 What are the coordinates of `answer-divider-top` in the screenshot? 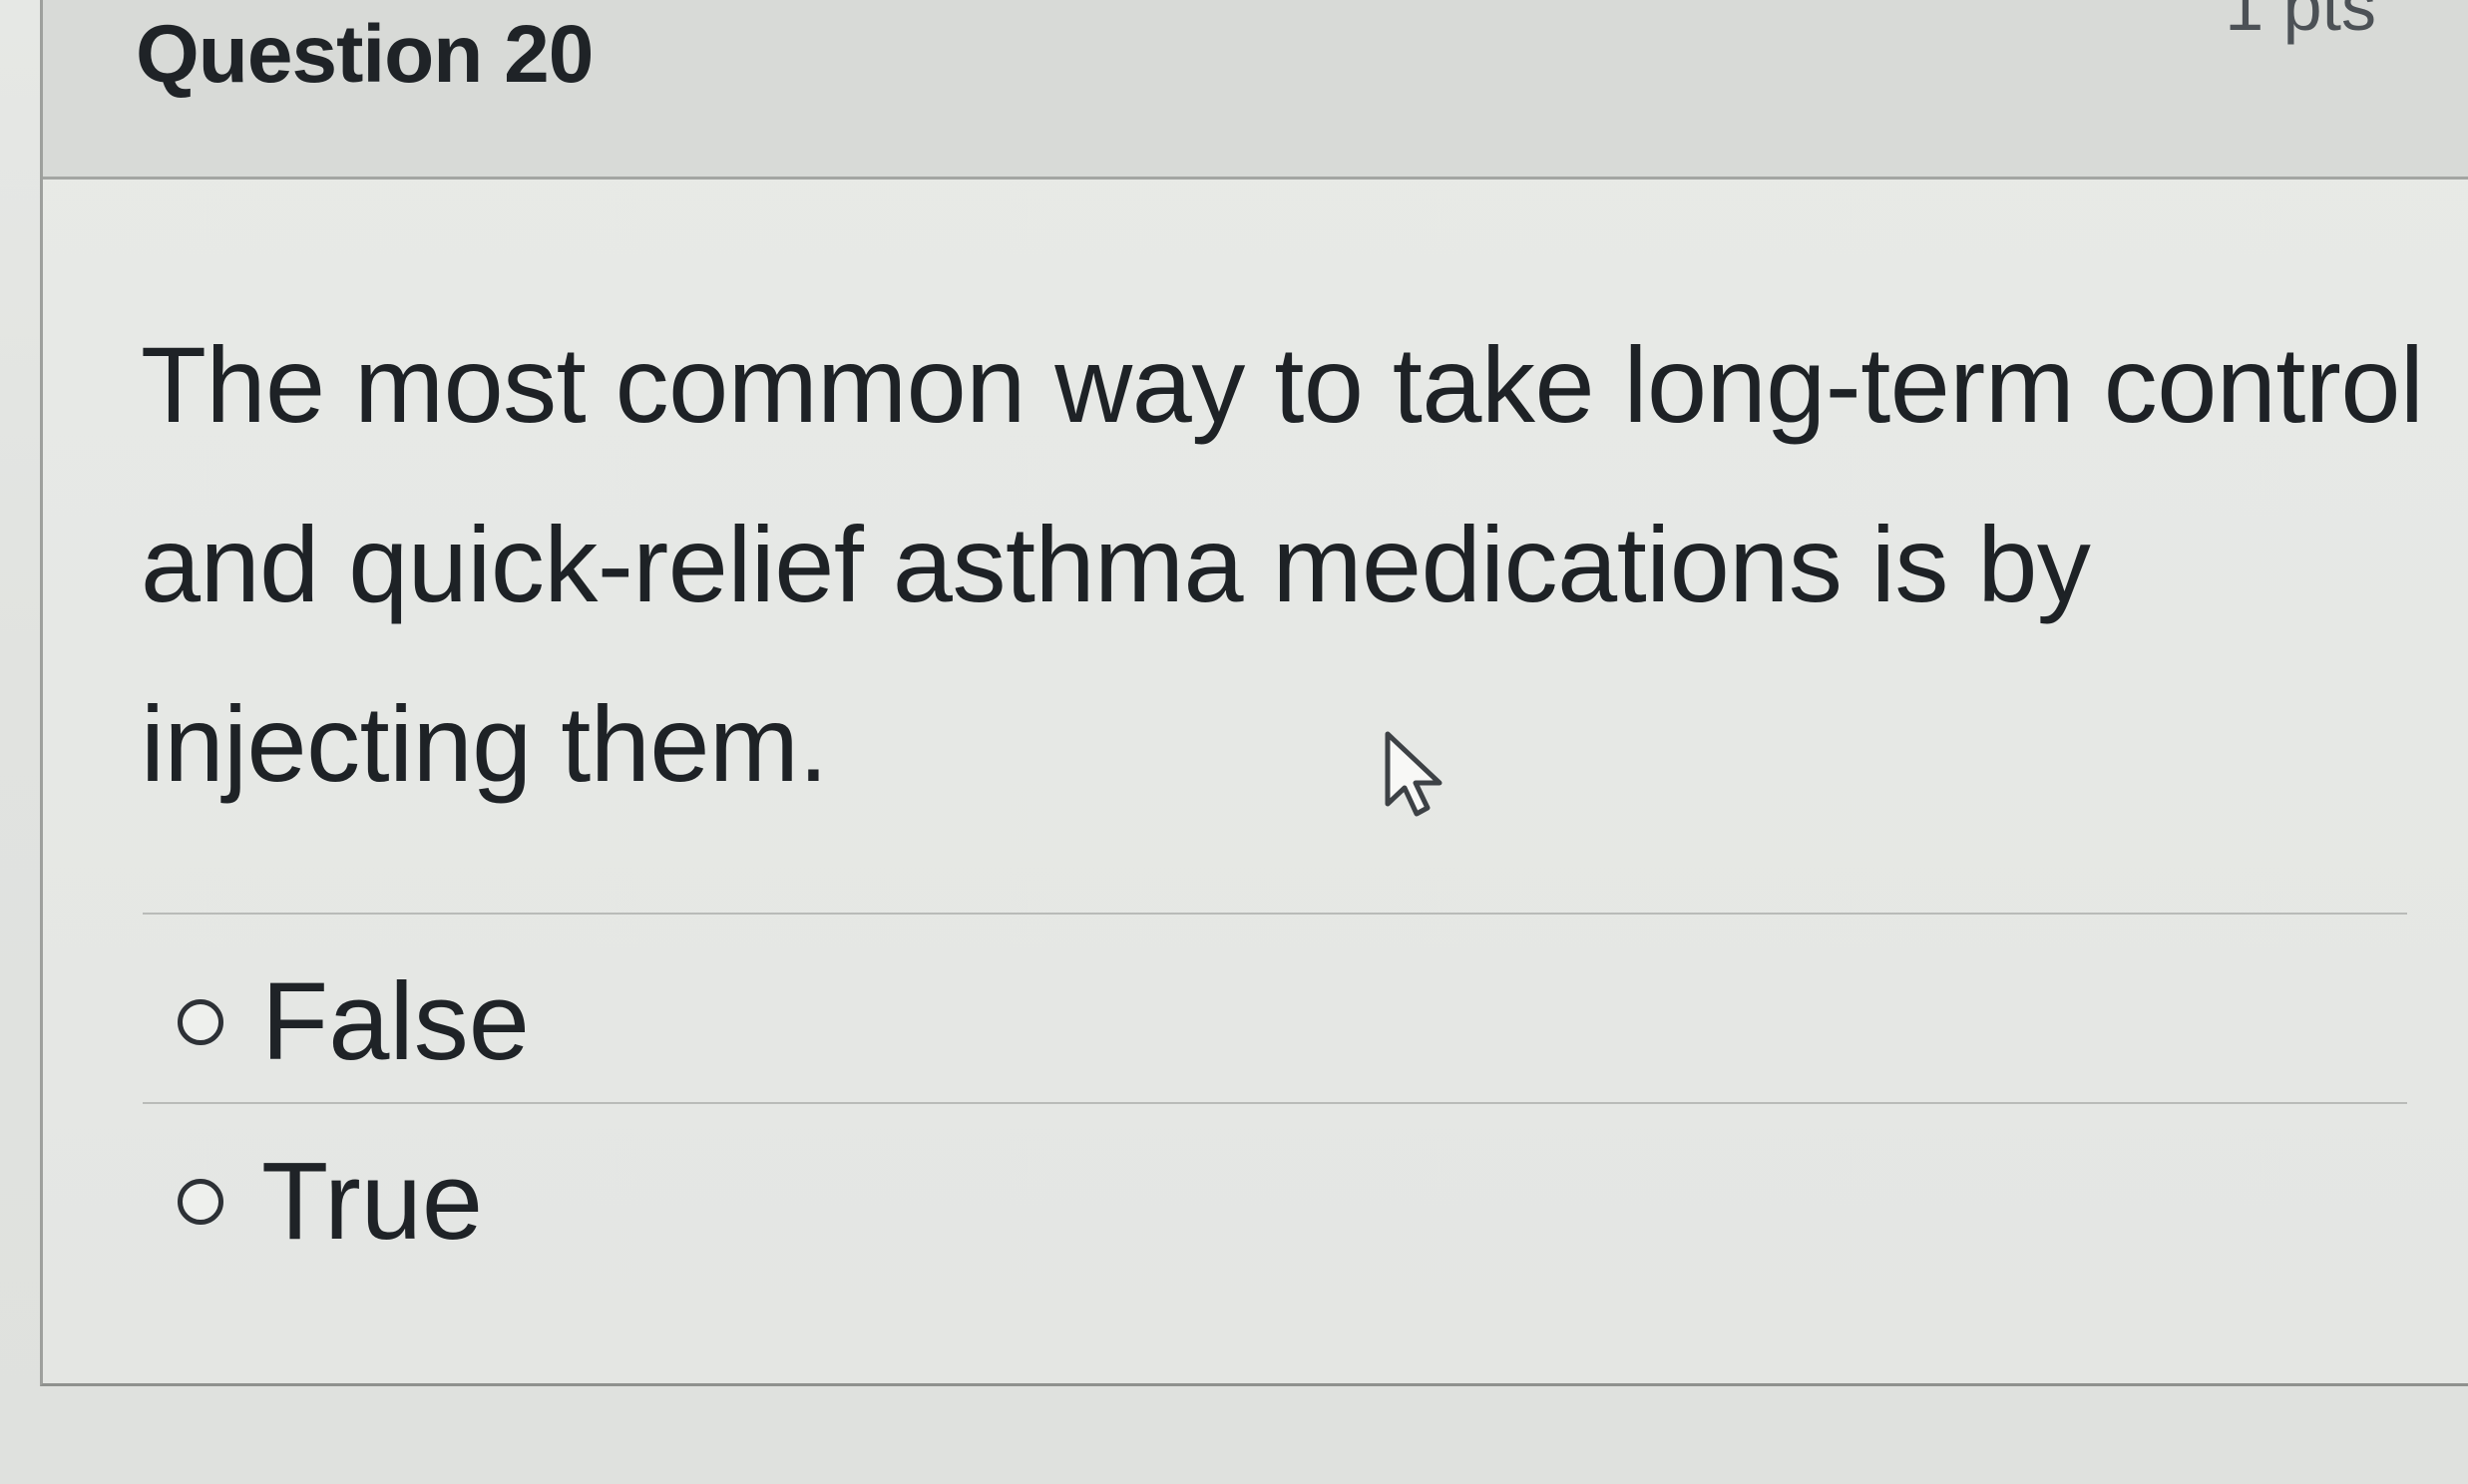 It's located at (1275, 914).